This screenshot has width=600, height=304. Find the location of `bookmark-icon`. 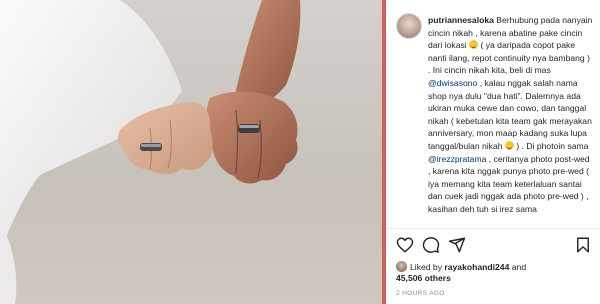

bookmark-icon is located at coordinates (583, 245).